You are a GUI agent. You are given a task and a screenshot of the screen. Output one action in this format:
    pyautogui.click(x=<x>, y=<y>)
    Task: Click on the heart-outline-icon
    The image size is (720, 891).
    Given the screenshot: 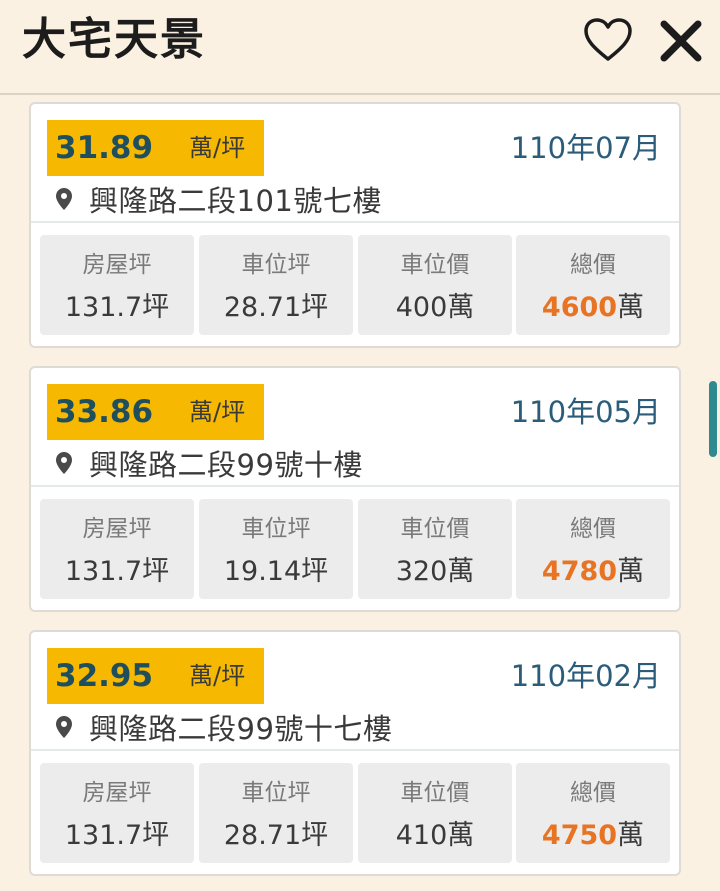 What is the action you would take?
    pyautogui.click(x=608, y=39)
    